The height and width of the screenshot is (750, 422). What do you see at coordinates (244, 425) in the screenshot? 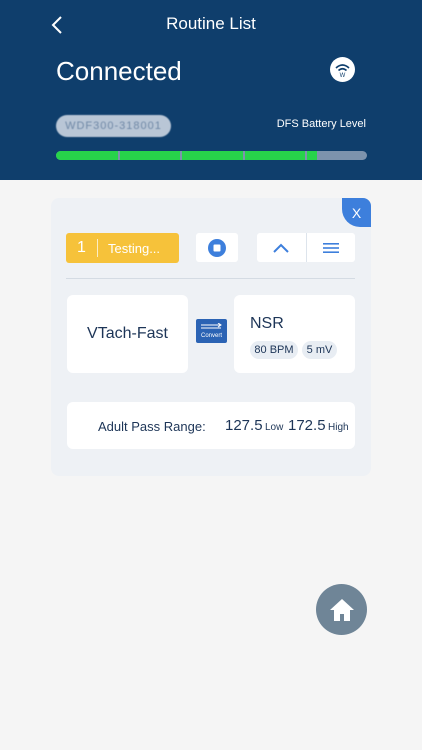
I see `low-value: 127.5` at bounding box center [244, 425].